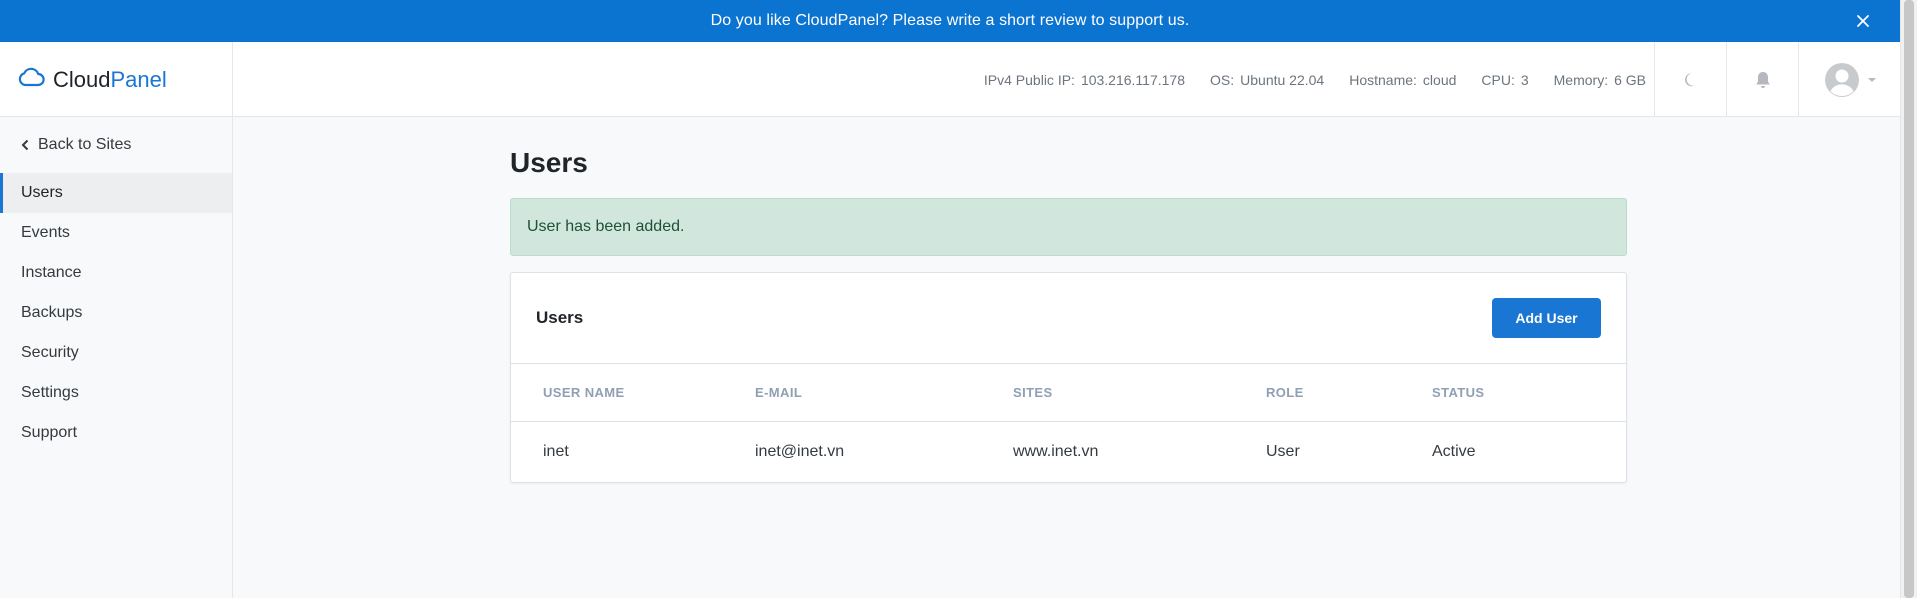  I want to click on sidebar-item-label: Security, so click(50, 352).